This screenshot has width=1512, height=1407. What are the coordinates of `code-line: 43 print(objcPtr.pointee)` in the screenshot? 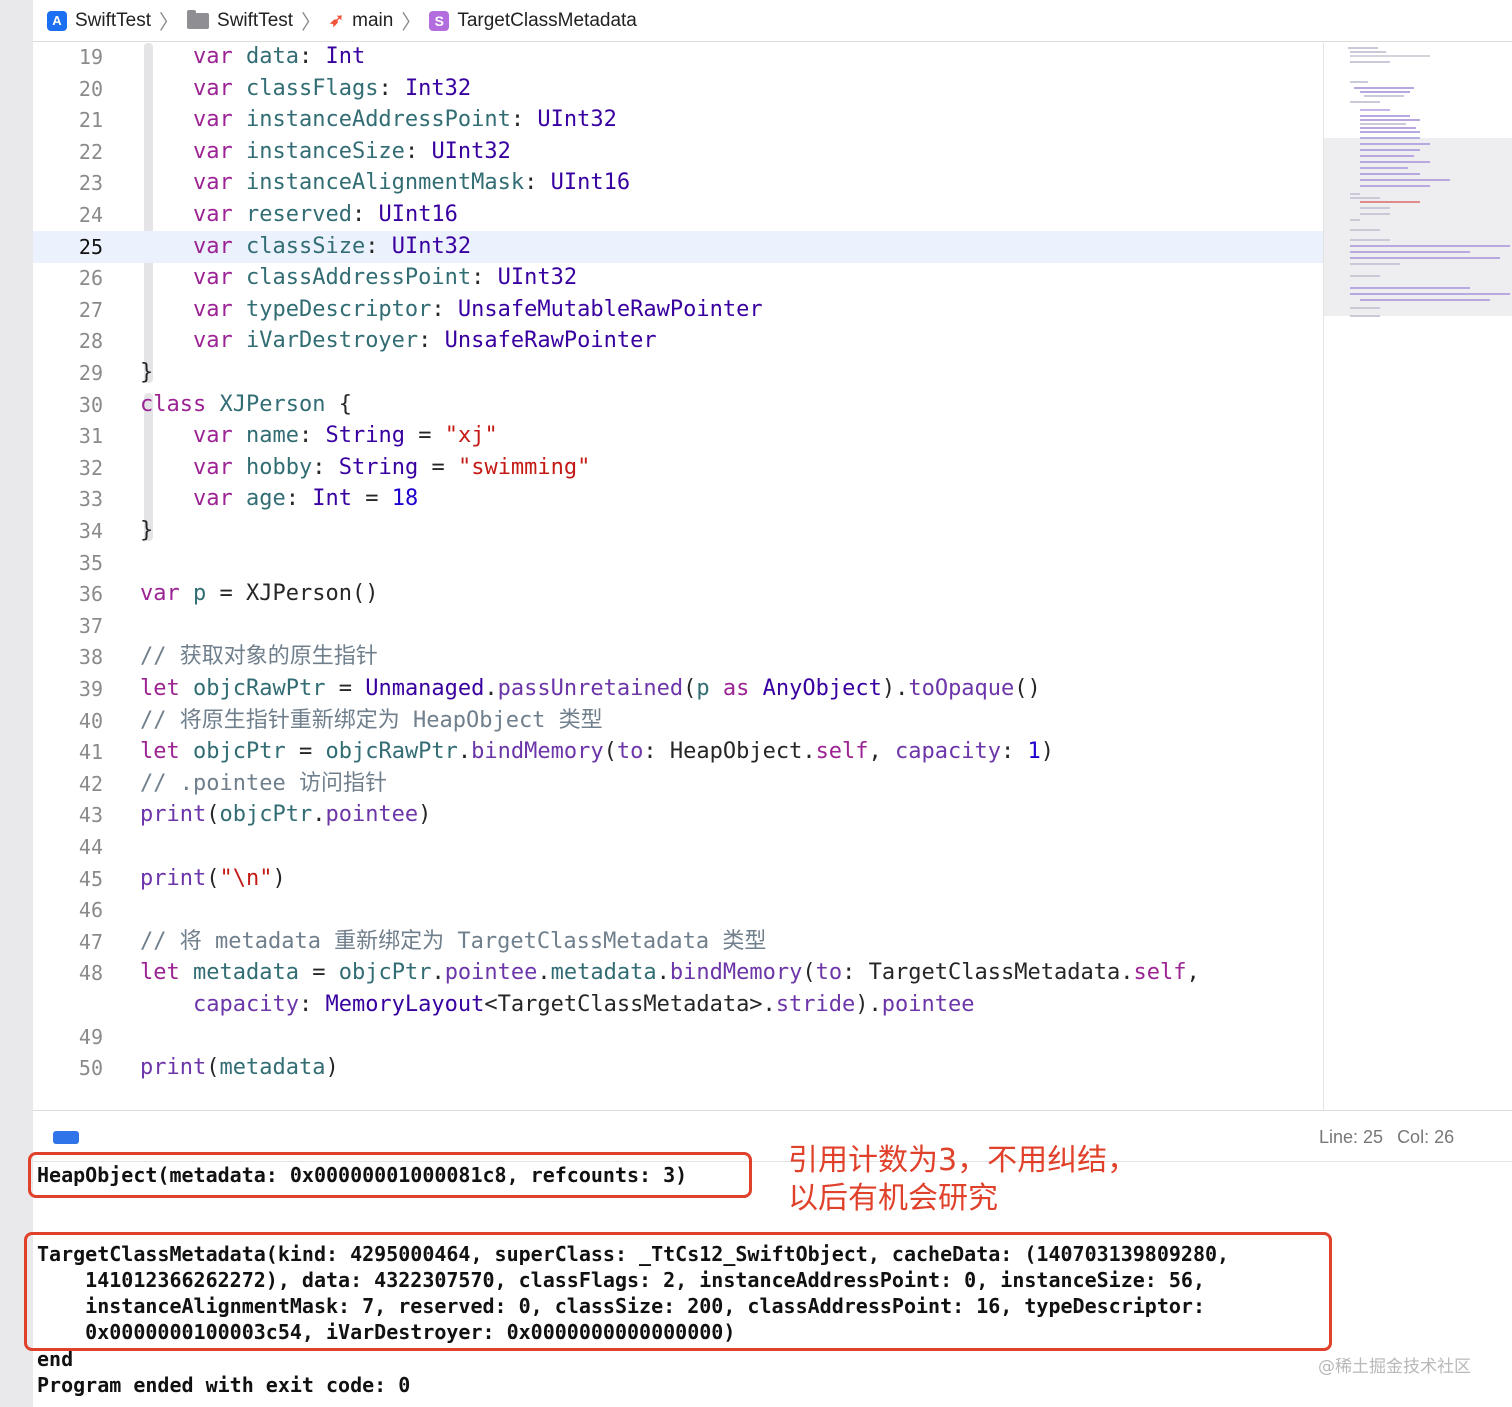 It's located at (678, 815).